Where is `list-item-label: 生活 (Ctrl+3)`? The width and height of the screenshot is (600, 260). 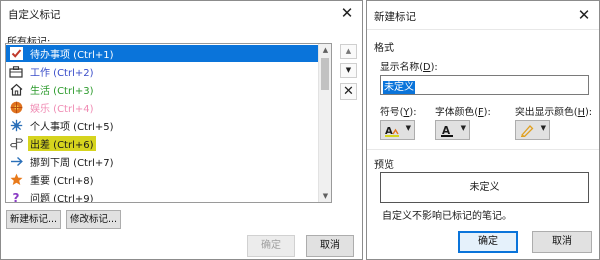 list-item-label: 生活 (Ctrl+3) is located at coordinates (62, 91).